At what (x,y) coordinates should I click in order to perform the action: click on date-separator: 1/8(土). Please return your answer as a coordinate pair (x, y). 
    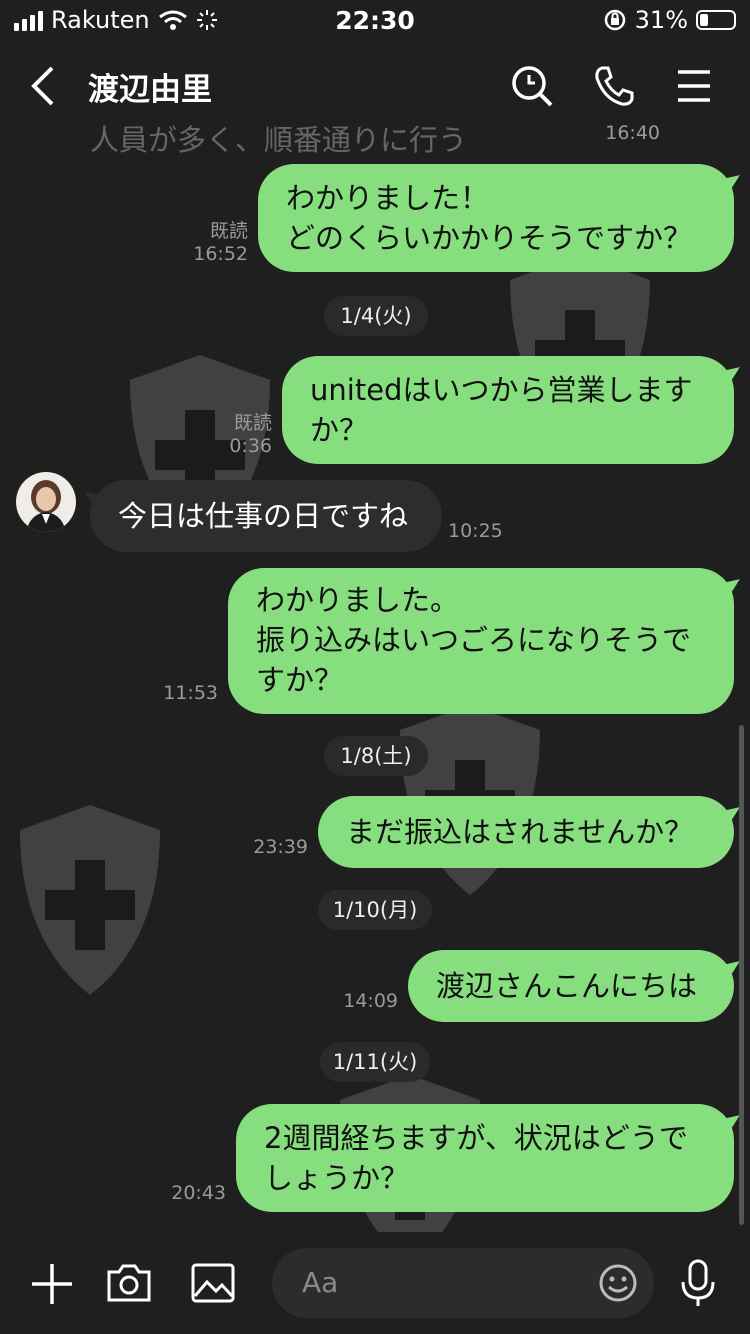
    Looking at the image, I should click on (376, 756).